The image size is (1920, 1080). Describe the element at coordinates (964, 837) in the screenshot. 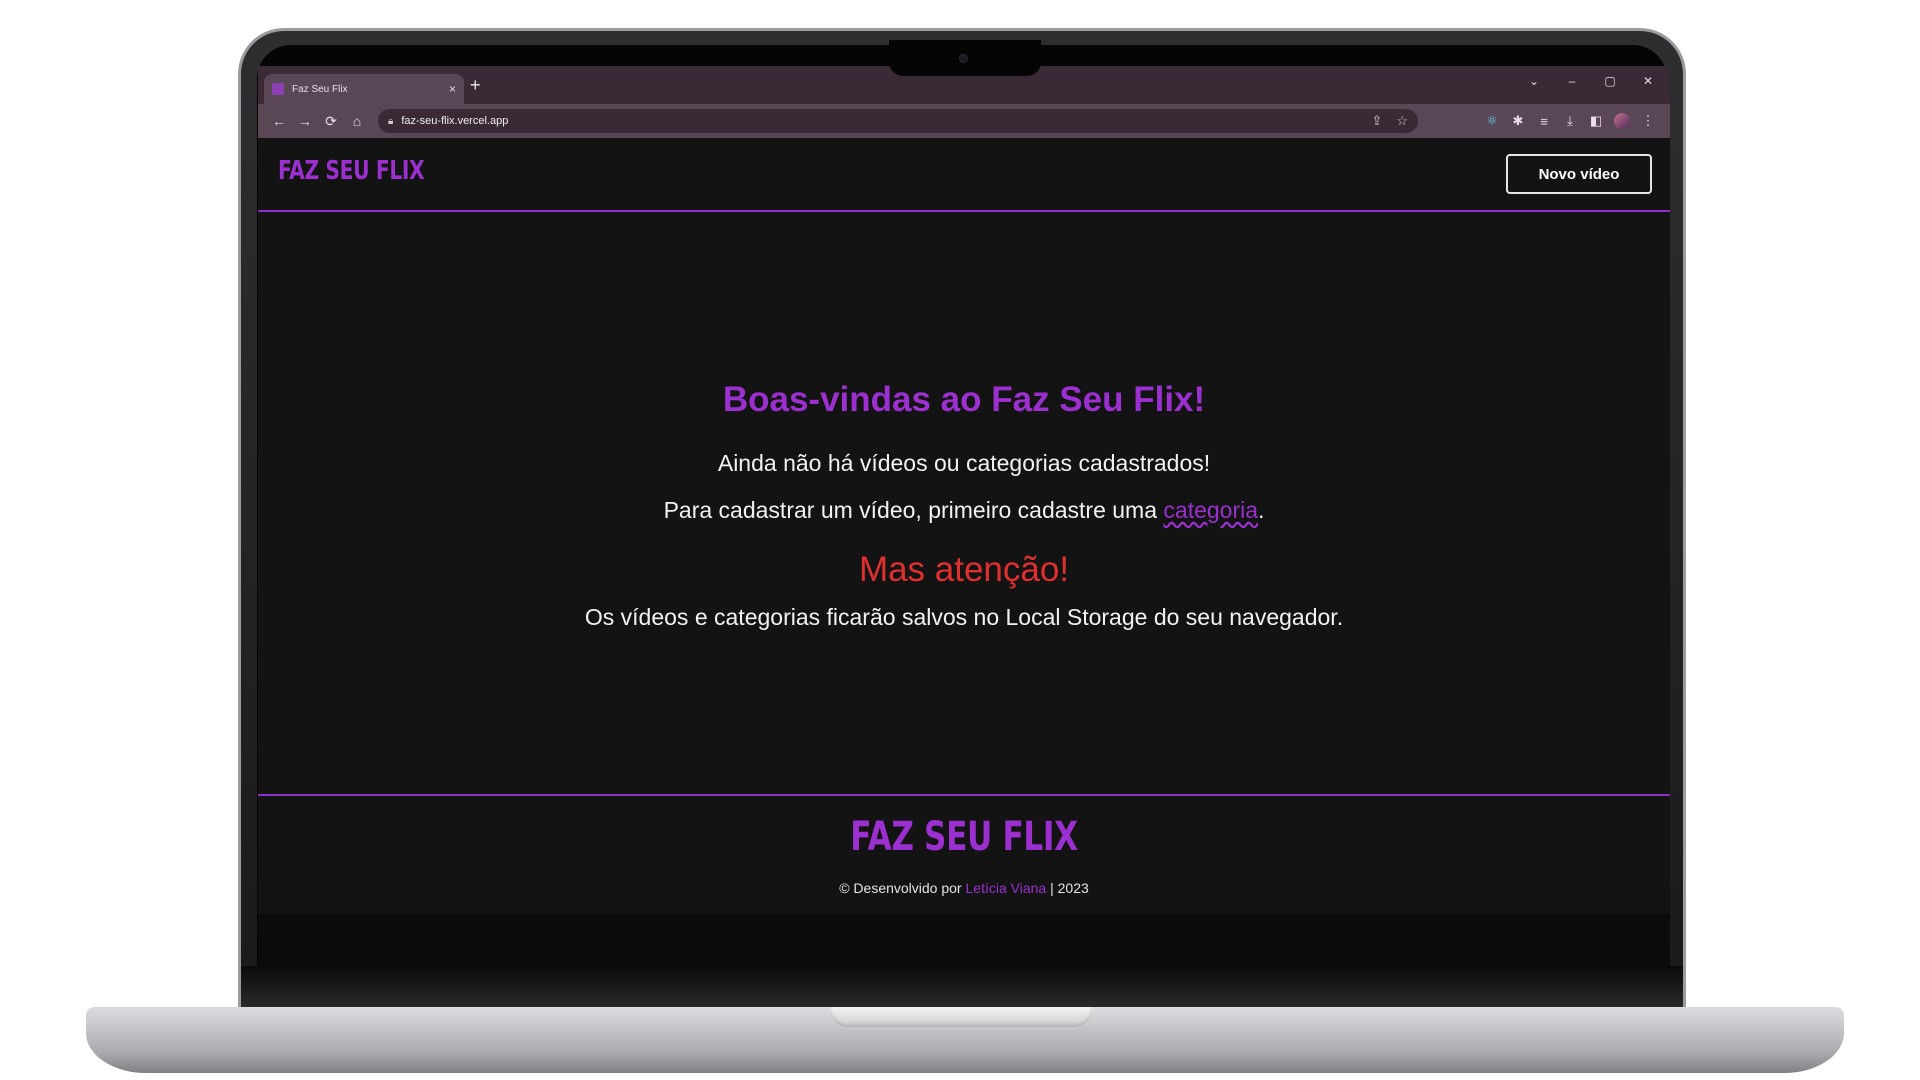

I see `footer-logo: FAZ SEU FLIX` at that location.